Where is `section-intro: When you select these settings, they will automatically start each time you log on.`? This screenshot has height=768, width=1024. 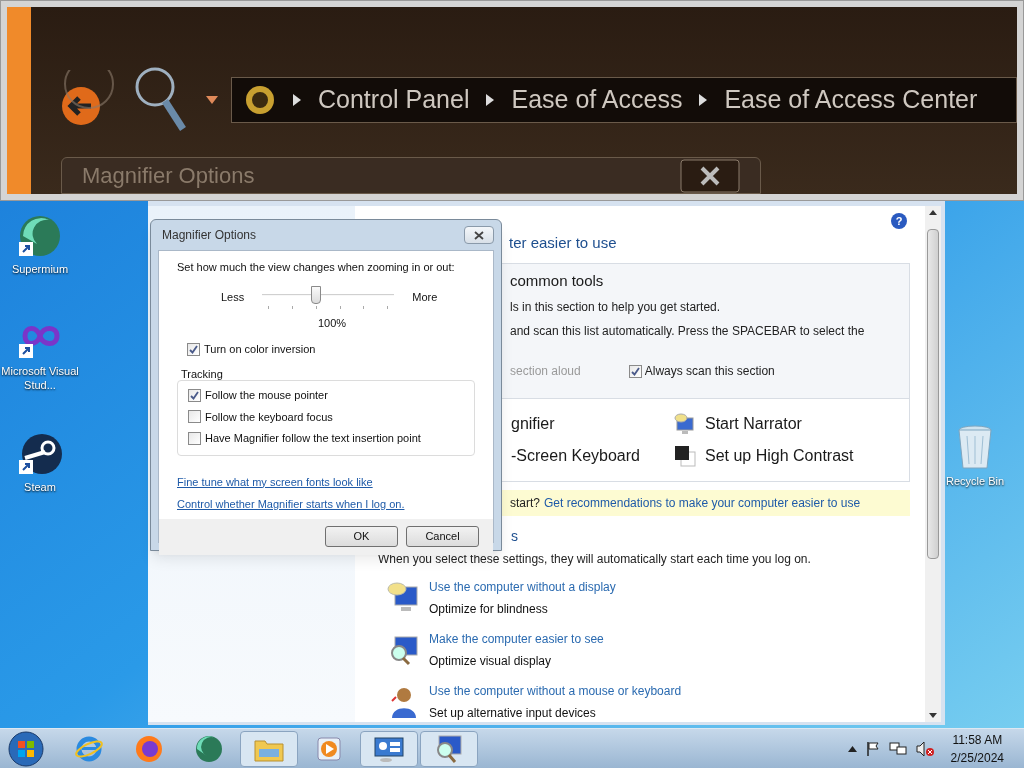
section-intro: When you select these settings, they will automatically start each time you log on. is located at coordinates (594, 560).